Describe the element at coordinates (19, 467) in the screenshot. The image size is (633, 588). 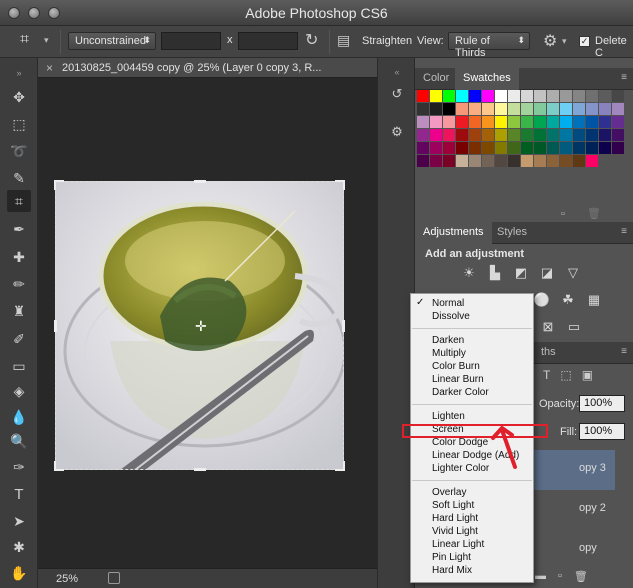
I see `pen-tool-icon: ✑` at that location.